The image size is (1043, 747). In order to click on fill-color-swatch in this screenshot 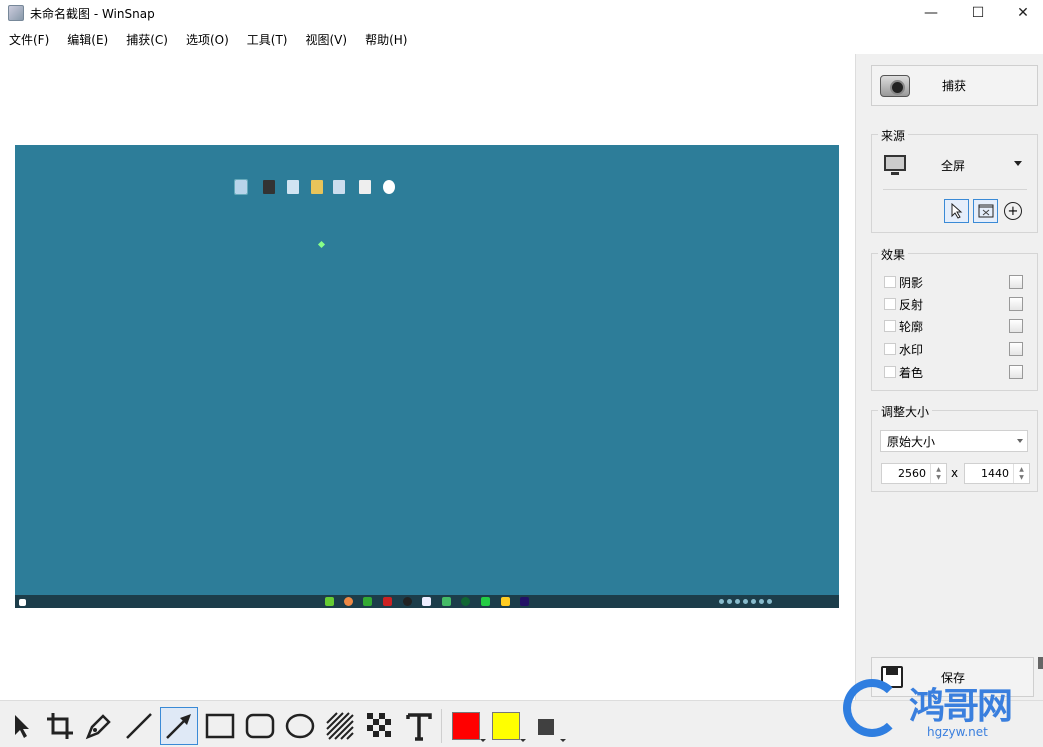, I will do `click(546, 727)`.